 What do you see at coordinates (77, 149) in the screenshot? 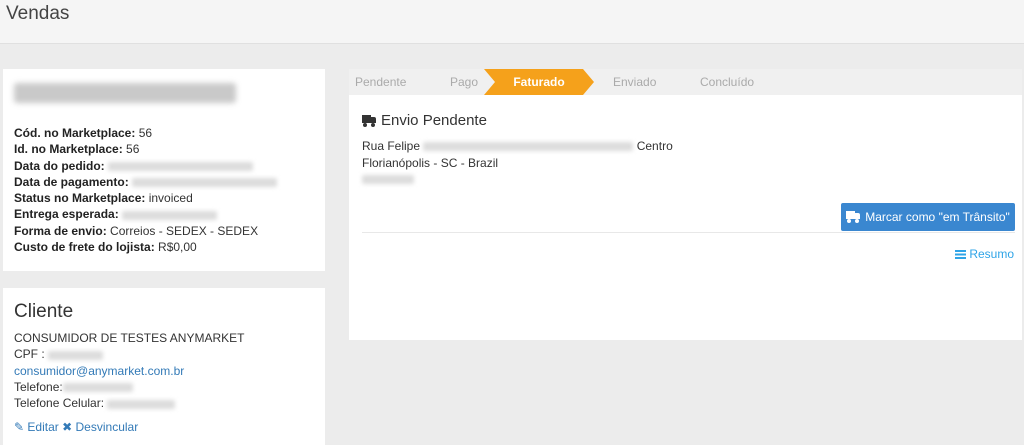
I see `field-marketplace-id: Id. no Marketplace: 56` at bounding box center [77, 149].